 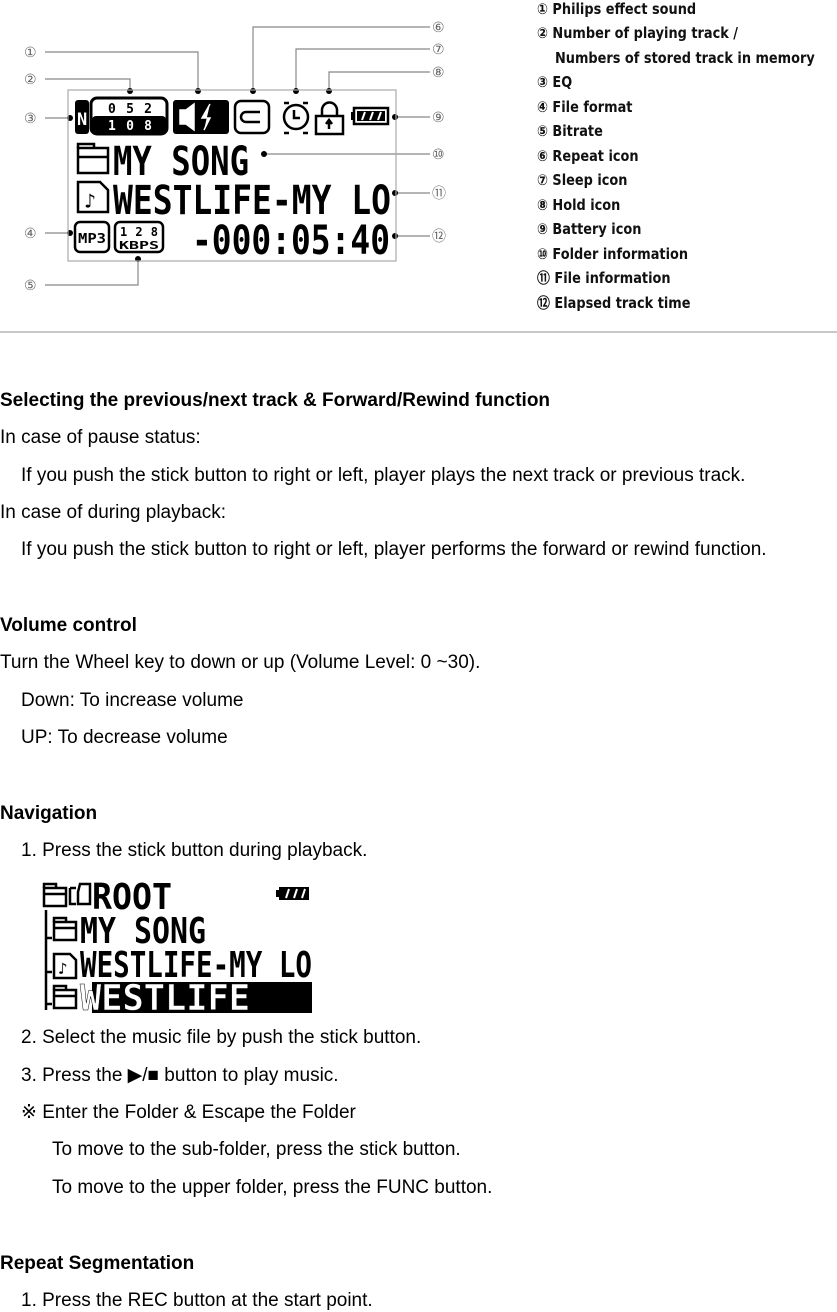 I want to click on legend-item: ⑤ Bitrate, so click(x=570, y=131).